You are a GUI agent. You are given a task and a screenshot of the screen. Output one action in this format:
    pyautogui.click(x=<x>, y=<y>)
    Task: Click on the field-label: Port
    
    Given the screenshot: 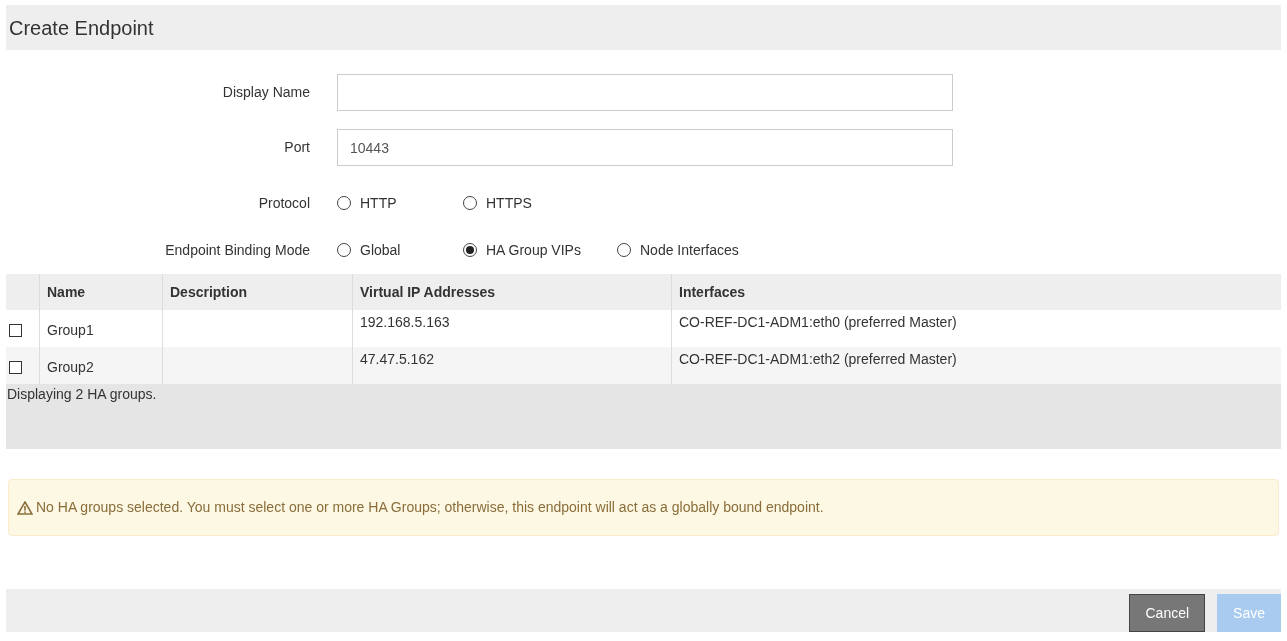 What is the action you would take?
    pyautogui.click(x=296, y=147)
    